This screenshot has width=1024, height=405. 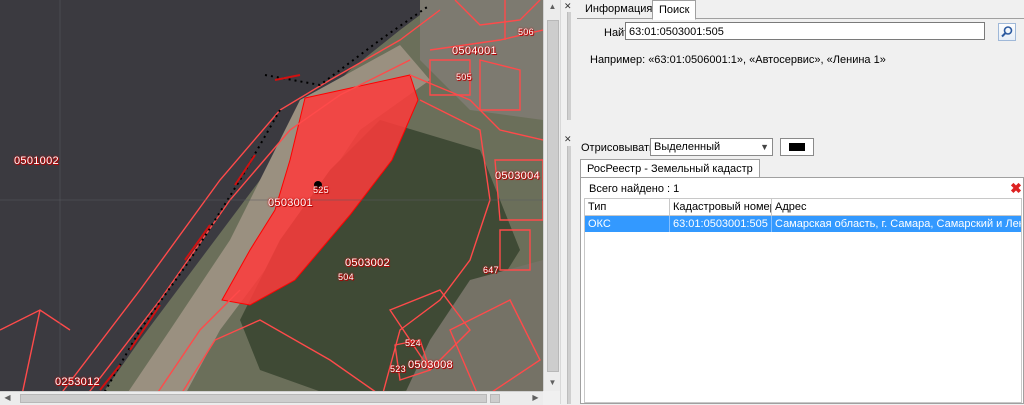 What do you see at coordinates (552, 383) in the screenshot?
I see `scroll-down-icon: ▼` at bounding box center [552, 383].